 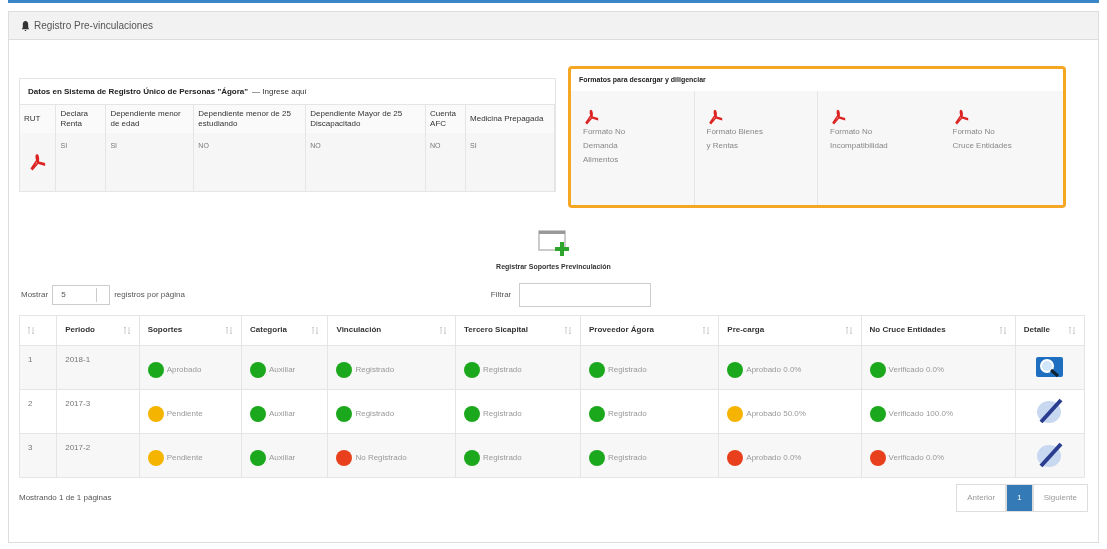 What do you see at coordinates (356, 118) in the screenshot?
I see `column-header: Dependiente Mayor de 25 Discapacitado` at bounding box center [356, 118].